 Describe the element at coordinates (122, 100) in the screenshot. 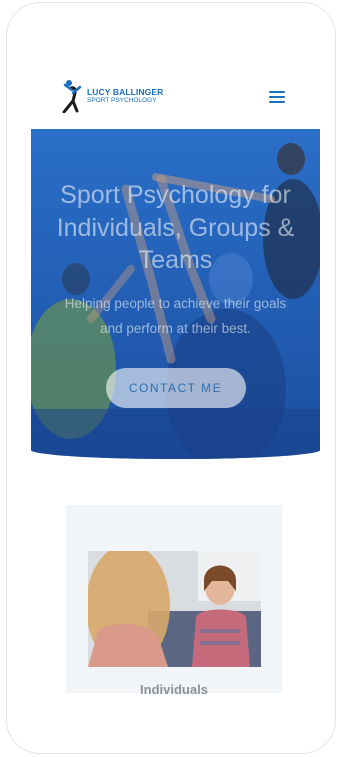

I see `logo-subtitle: SPORT PSYCHOLOGY` at that location.